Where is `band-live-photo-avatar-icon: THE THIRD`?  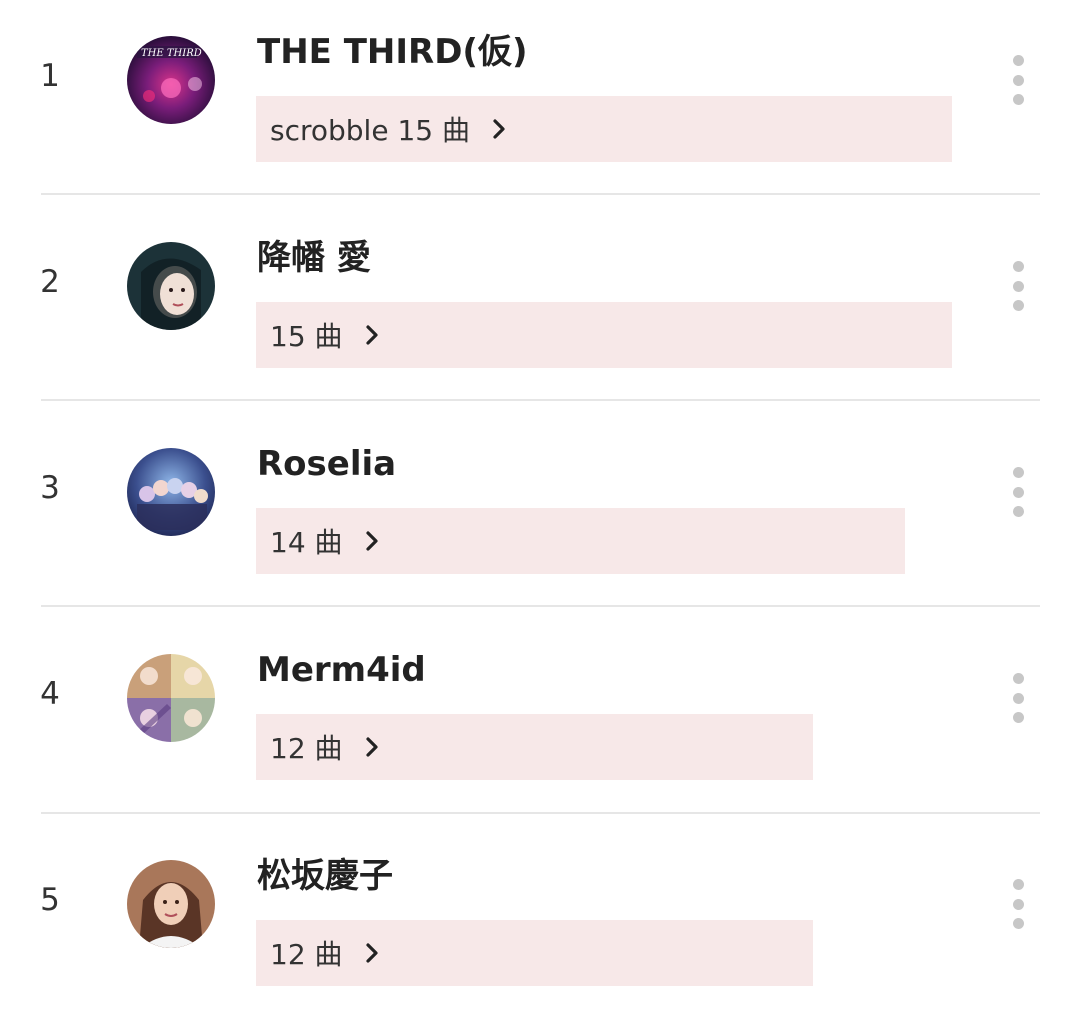
band-live-photo-avatar-icon: THE THIRD is located at coordinates (171, 80).